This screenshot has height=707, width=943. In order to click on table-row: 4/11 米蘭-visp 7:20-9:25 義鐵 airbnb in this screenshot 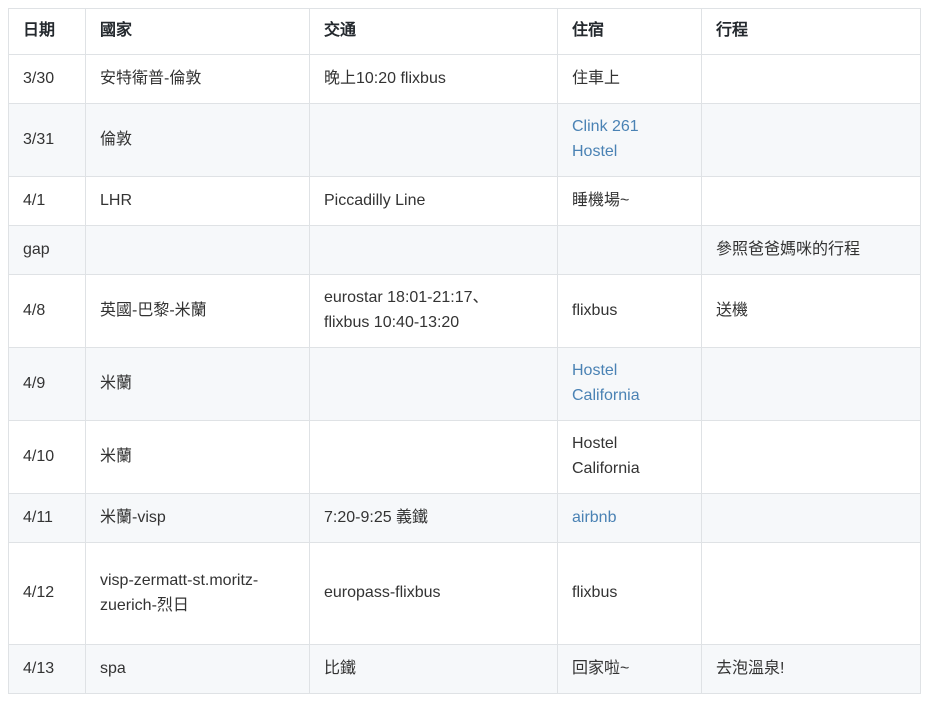, I will do `click(464, 518)`.